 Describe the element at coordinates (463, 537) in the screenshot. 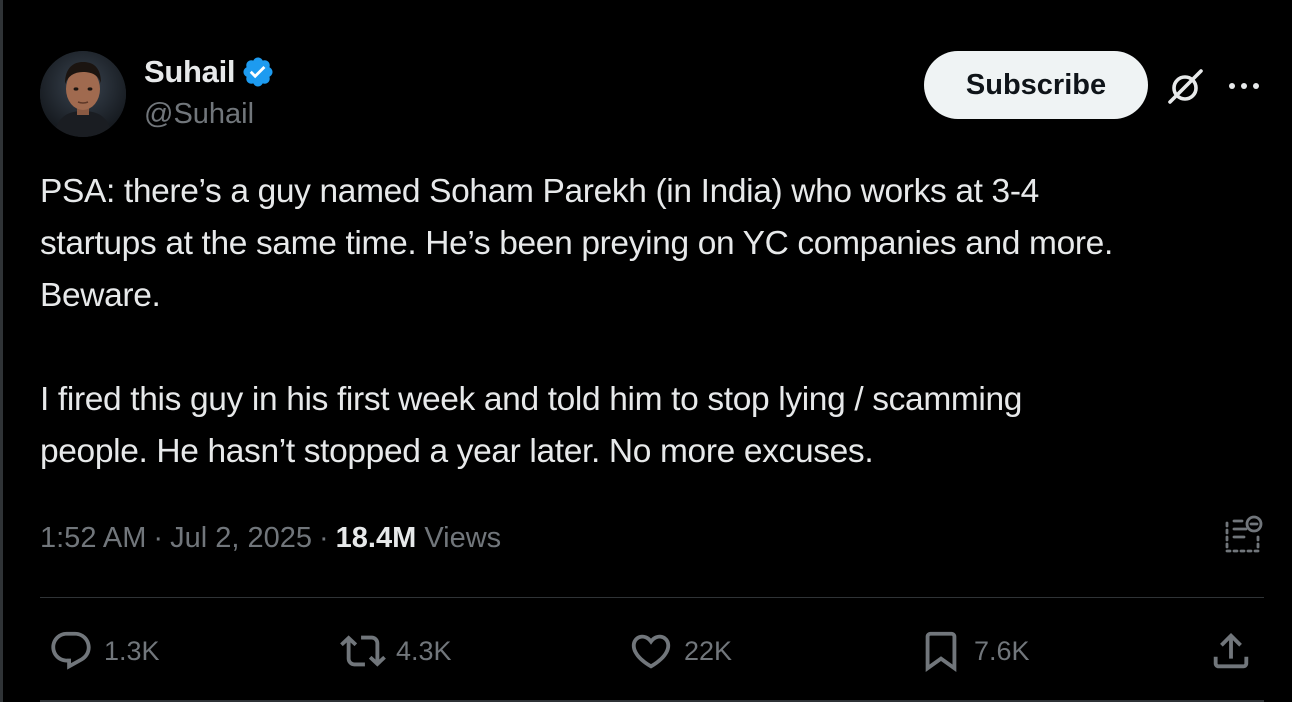

I see `views-label: Views` at that location.